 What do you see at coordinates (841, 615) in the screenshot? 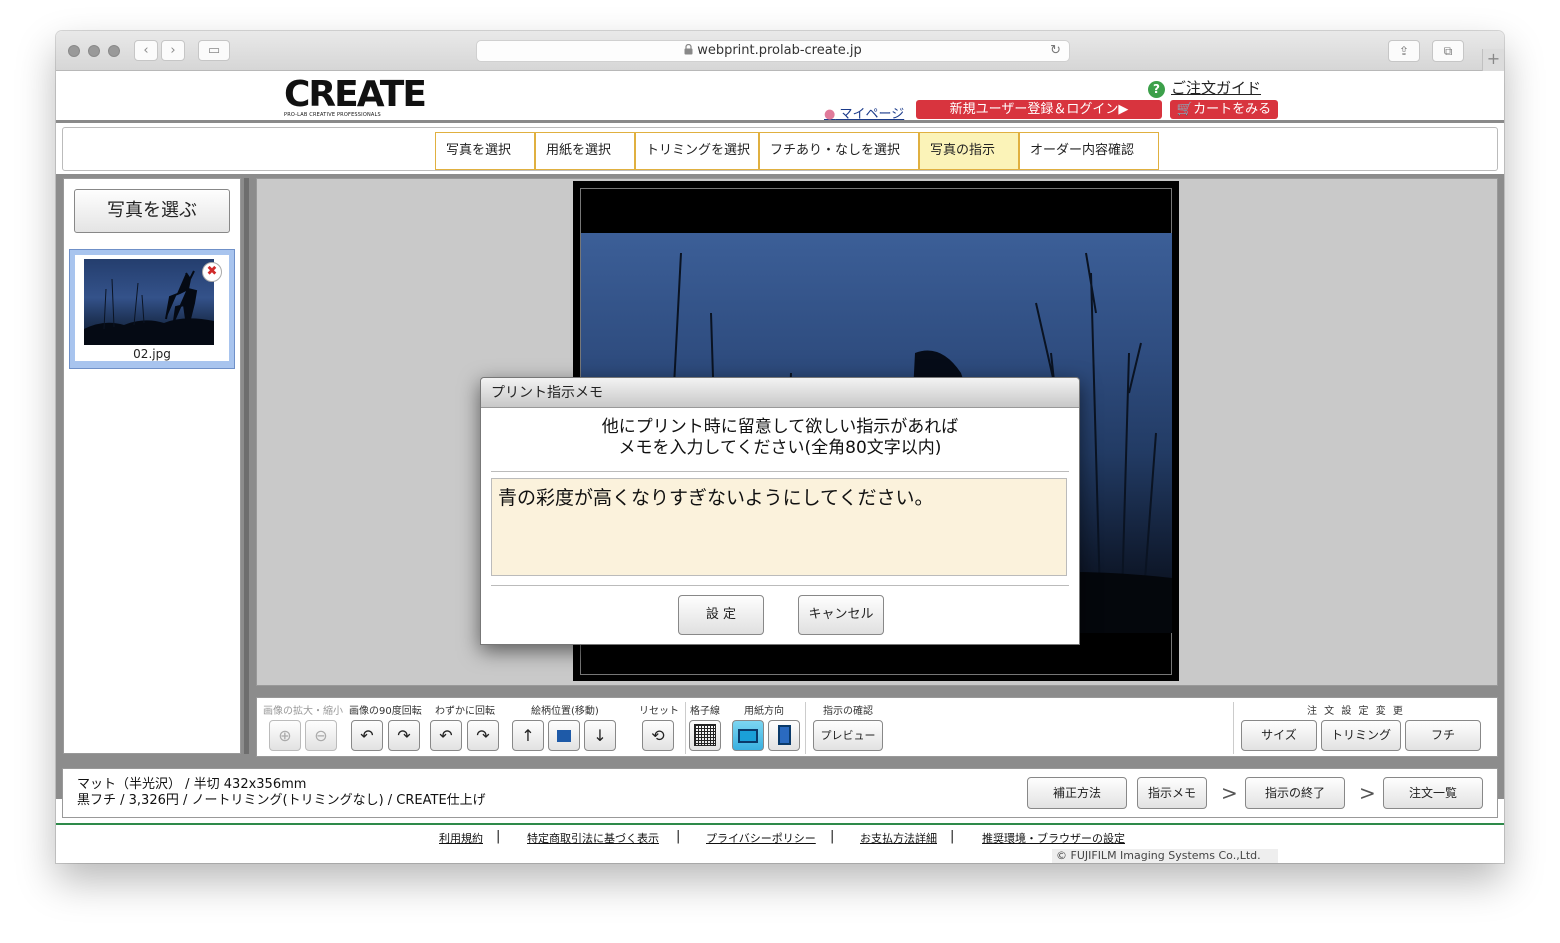
I see `cancel-button: キャンセル` at bounding box center [841, 615].